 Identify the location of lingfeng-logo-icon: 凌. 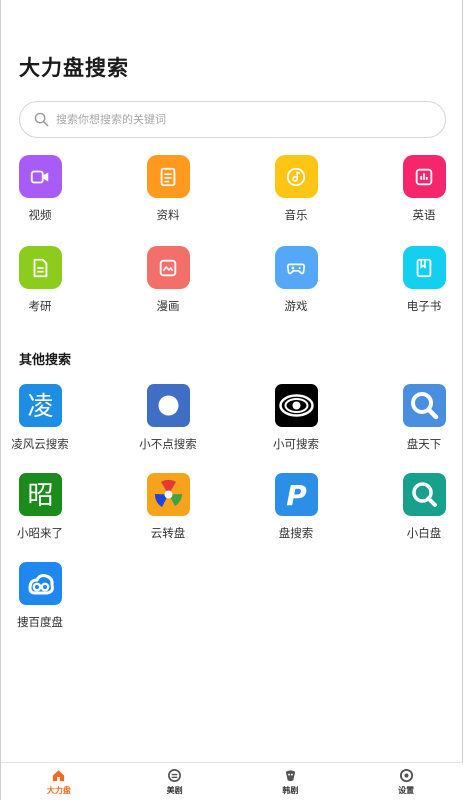
(40, 405).